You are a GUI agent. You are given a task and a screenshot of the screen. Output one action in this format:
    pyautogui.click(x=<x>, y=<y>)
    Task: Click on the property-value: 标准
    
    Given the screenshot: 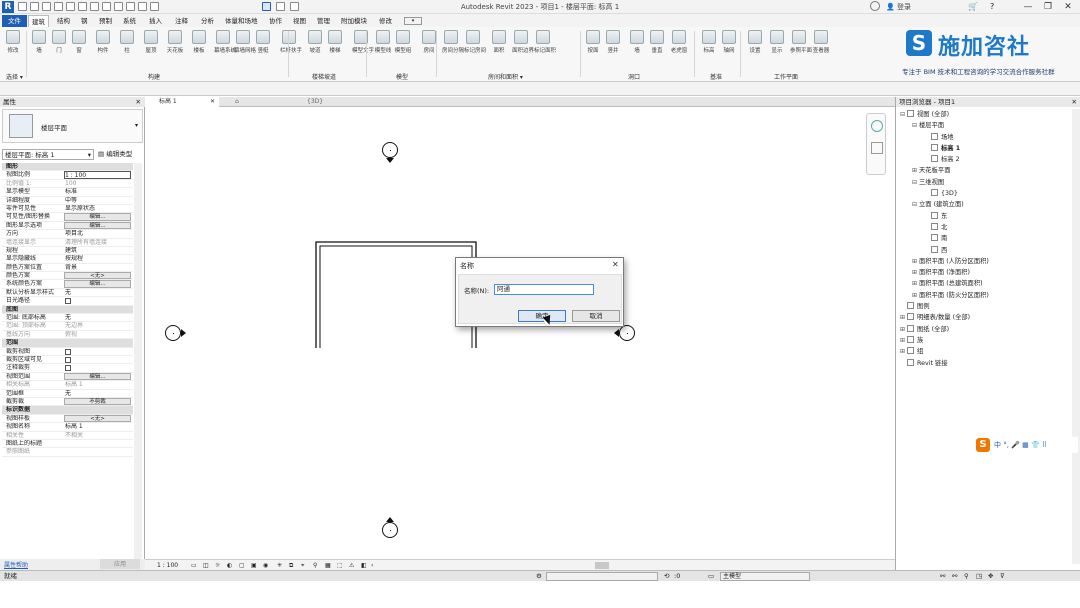 What is the action you would take?
    pyautogui.click(x=97, y=191)
    